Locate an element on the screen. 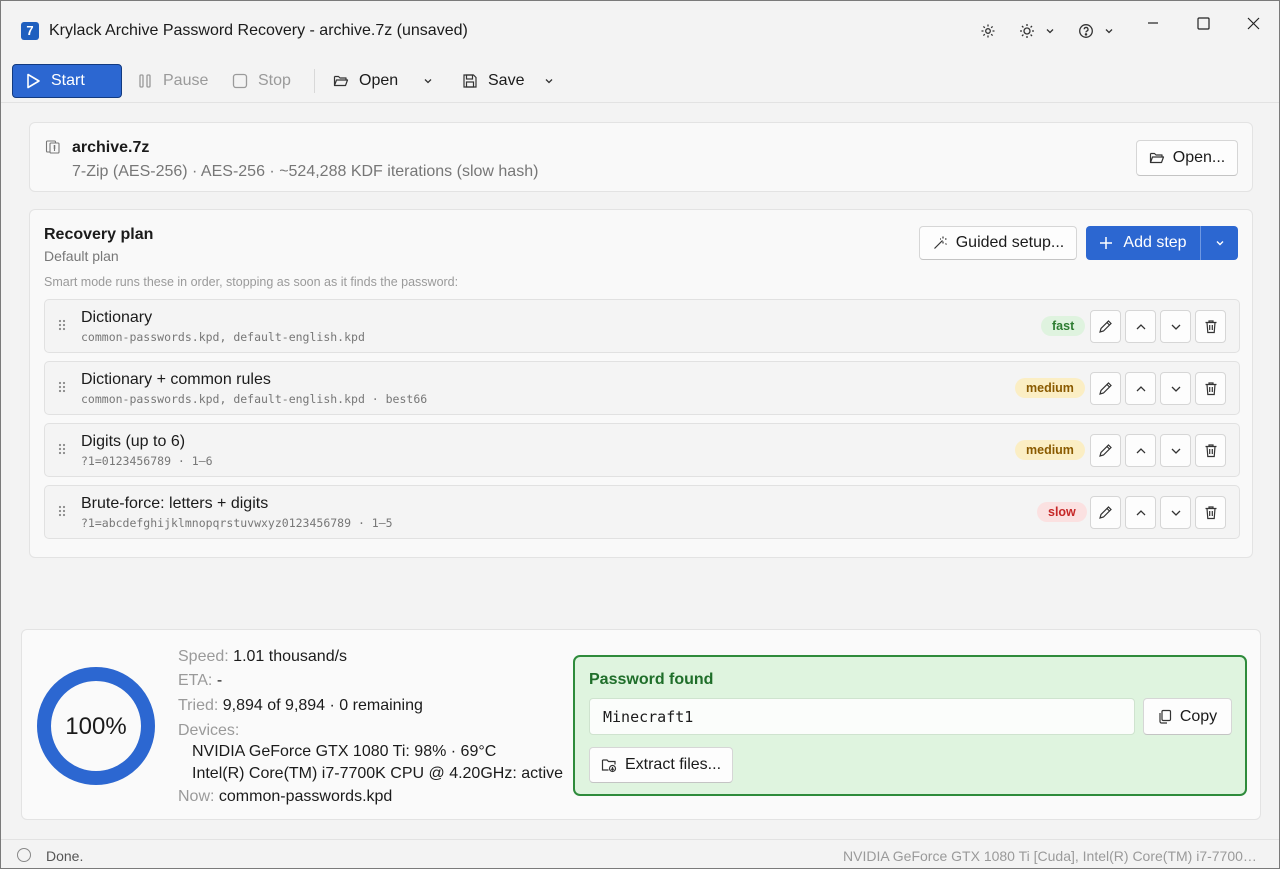 The image size is (1280, 869). add-step-split-button: Add step is located at coordinates (1162, 243).